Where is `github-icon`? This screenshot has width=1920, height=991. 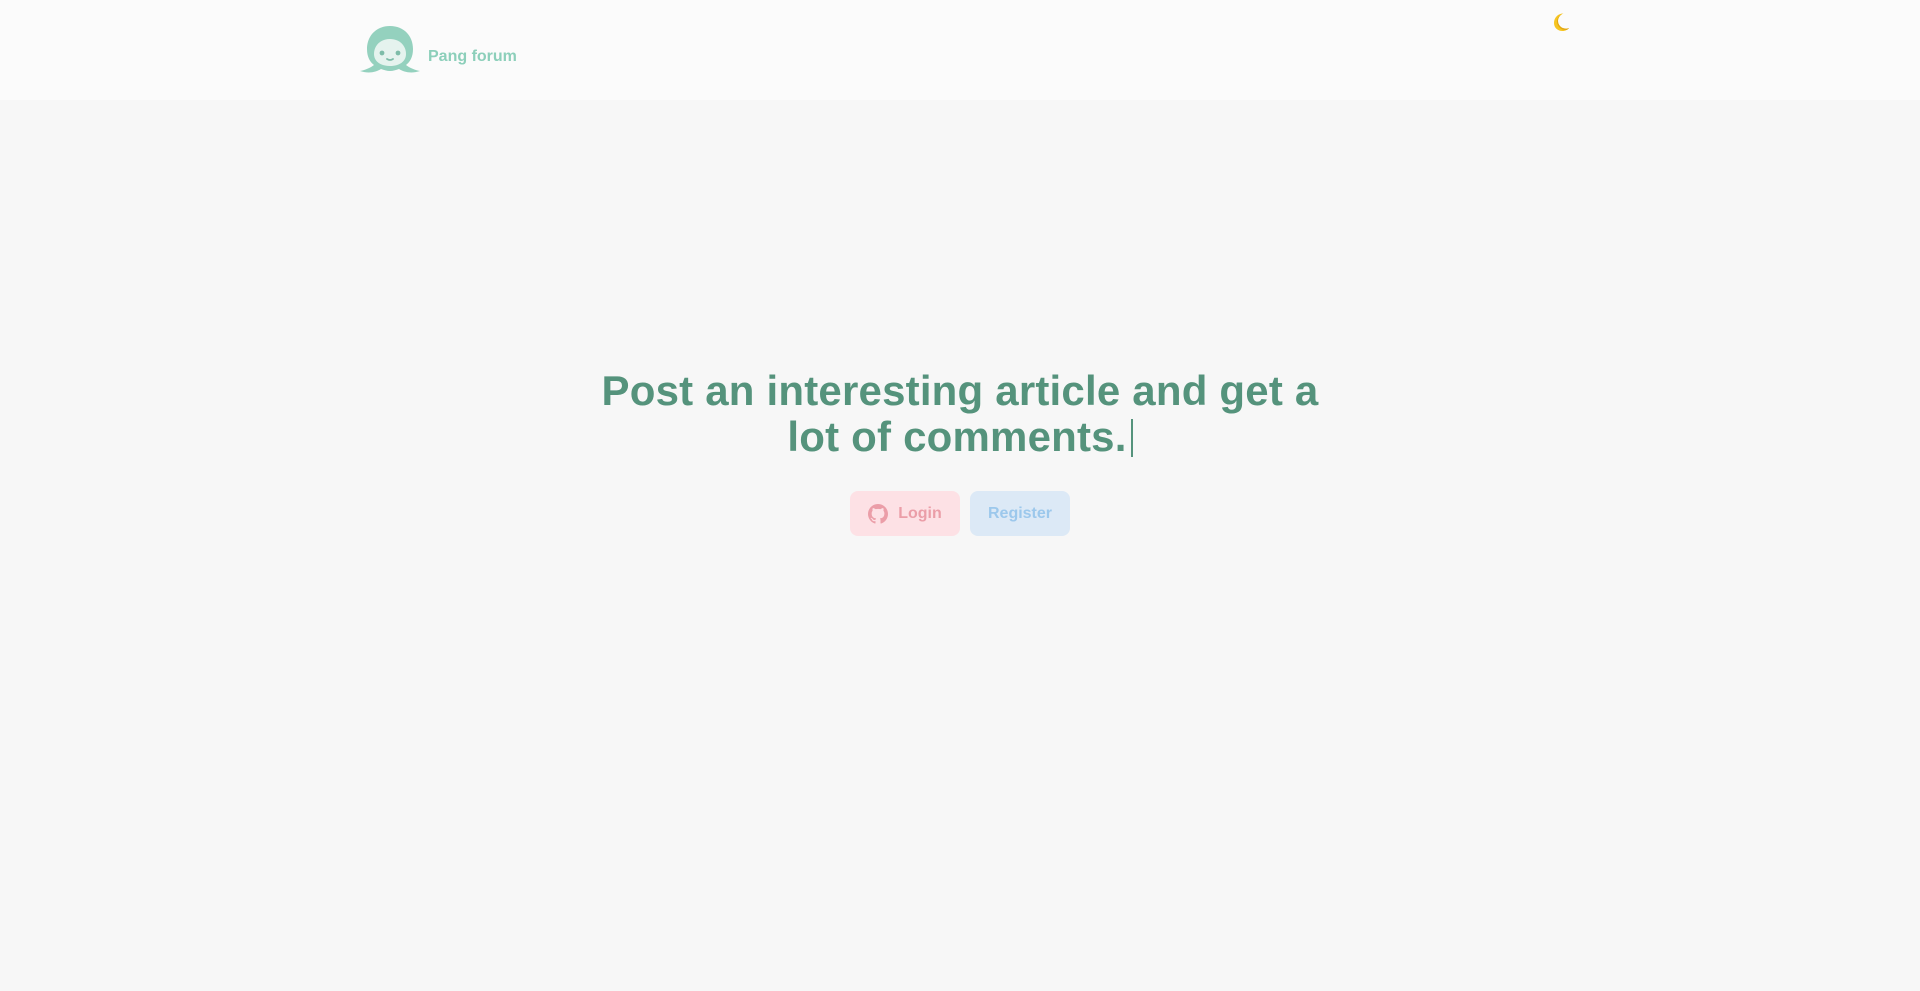 github-icon is located at coordinates (878, 513).